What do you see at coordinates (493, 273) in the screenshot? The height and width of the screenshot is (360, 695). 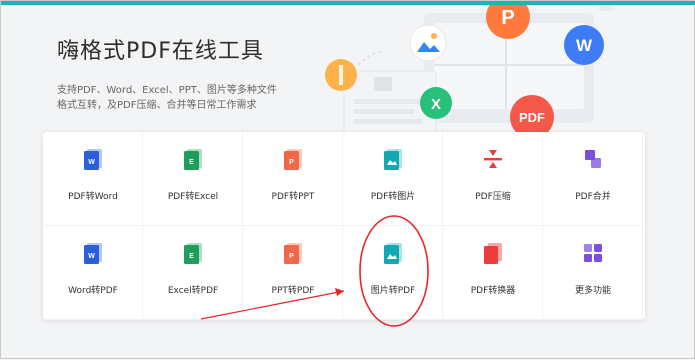 I see `tool-pdf-converter: PDF转换器` at bounding box center [493, 273].